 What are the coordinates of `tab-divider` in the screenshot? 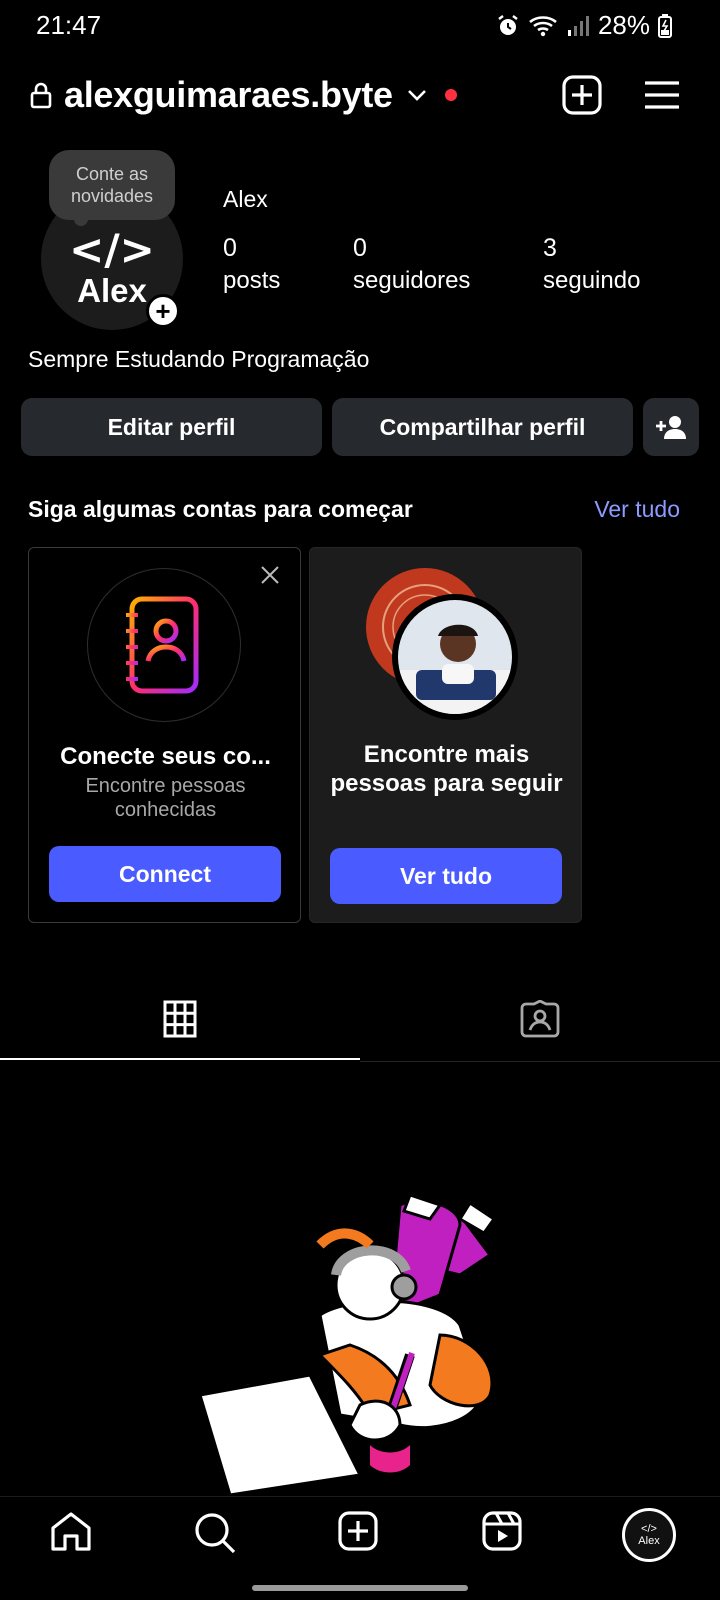 It's located at (540, 1061).